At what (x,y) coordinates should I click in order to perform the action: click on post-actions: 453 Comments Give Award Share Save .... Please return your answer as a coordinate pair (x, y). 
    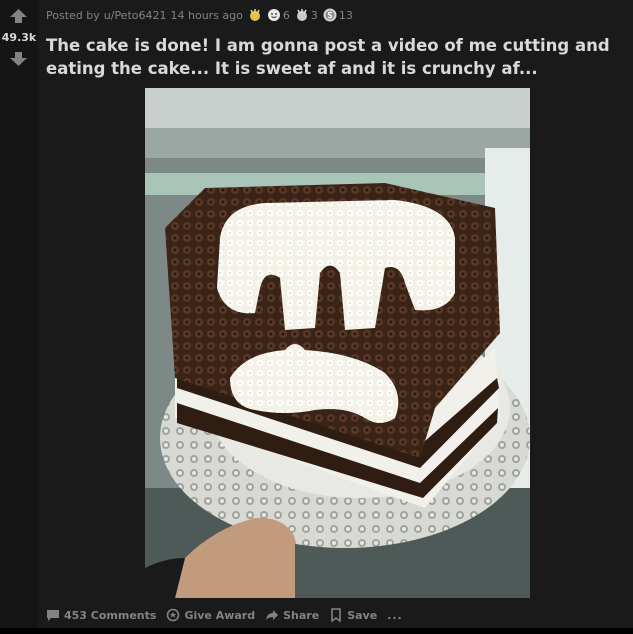
    Looking at the image, I should click on (229, 615).